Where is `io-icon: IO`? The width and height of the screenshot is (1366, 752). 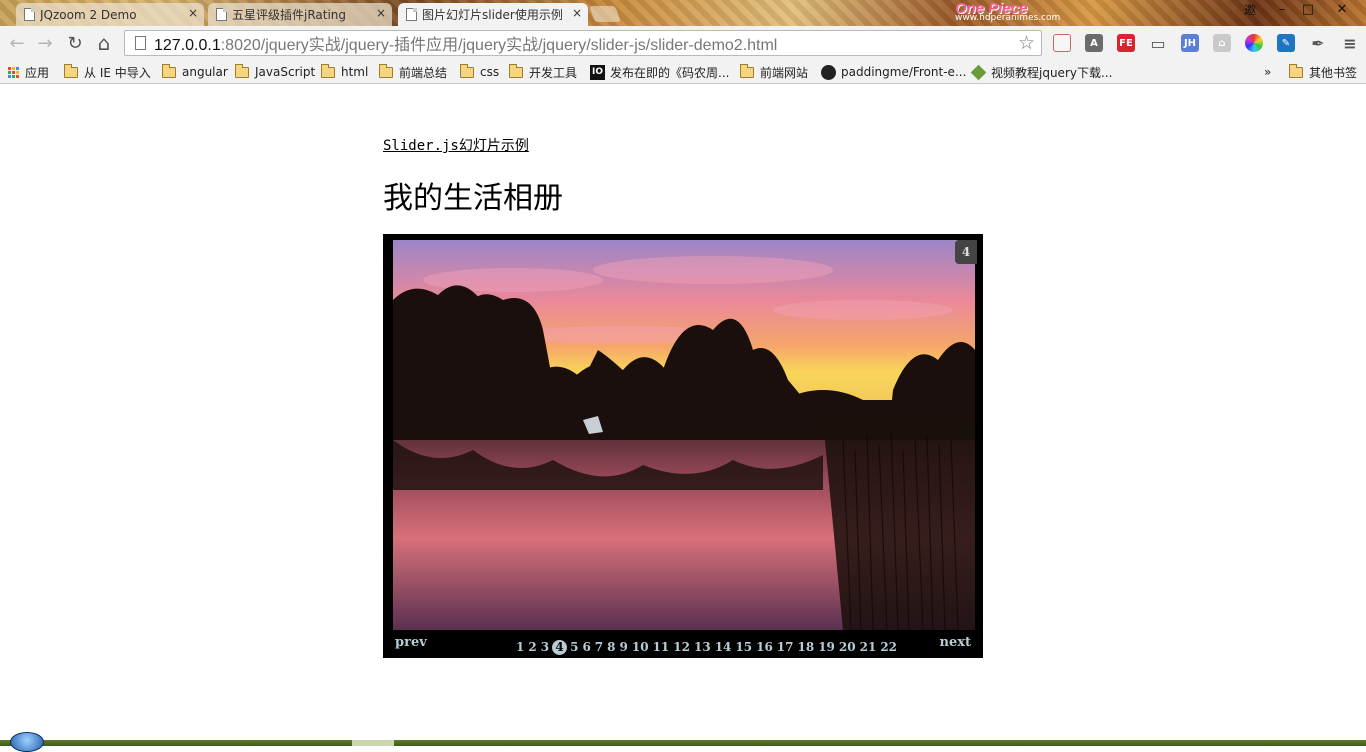 io-icon: IO is located at coordinates (597, 72).